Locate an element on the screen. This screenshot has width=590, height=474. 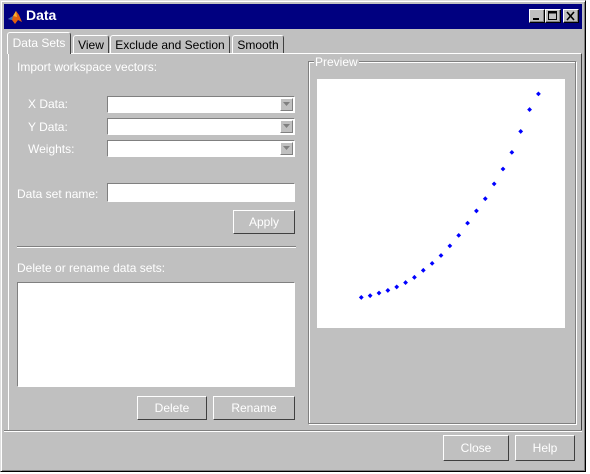
weights-dropdown-button is located at coordinates (286, 148).